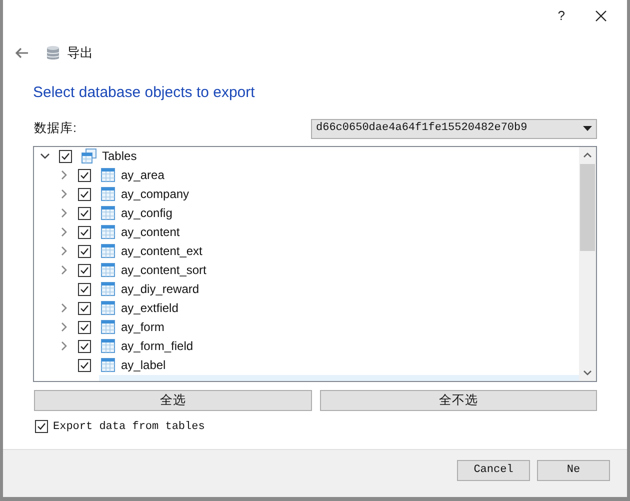 The image size is (630, 501). I want to click on database-icon, so click(53, 53).